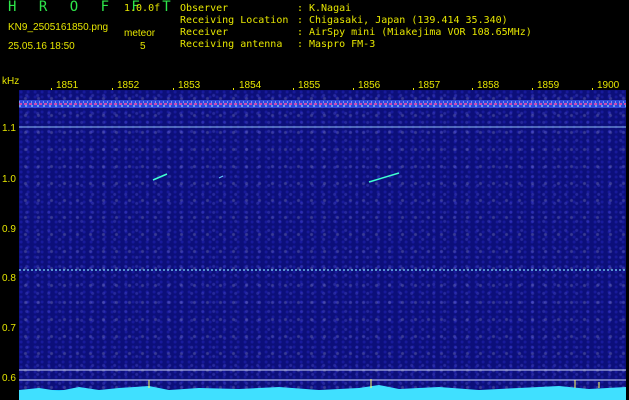 Image resolution: width=629 pixels, height=400 pixels. Describe the element at coordinates (9, 378) in the screenshot. I see `y-tick-label: 0.6` at that location.